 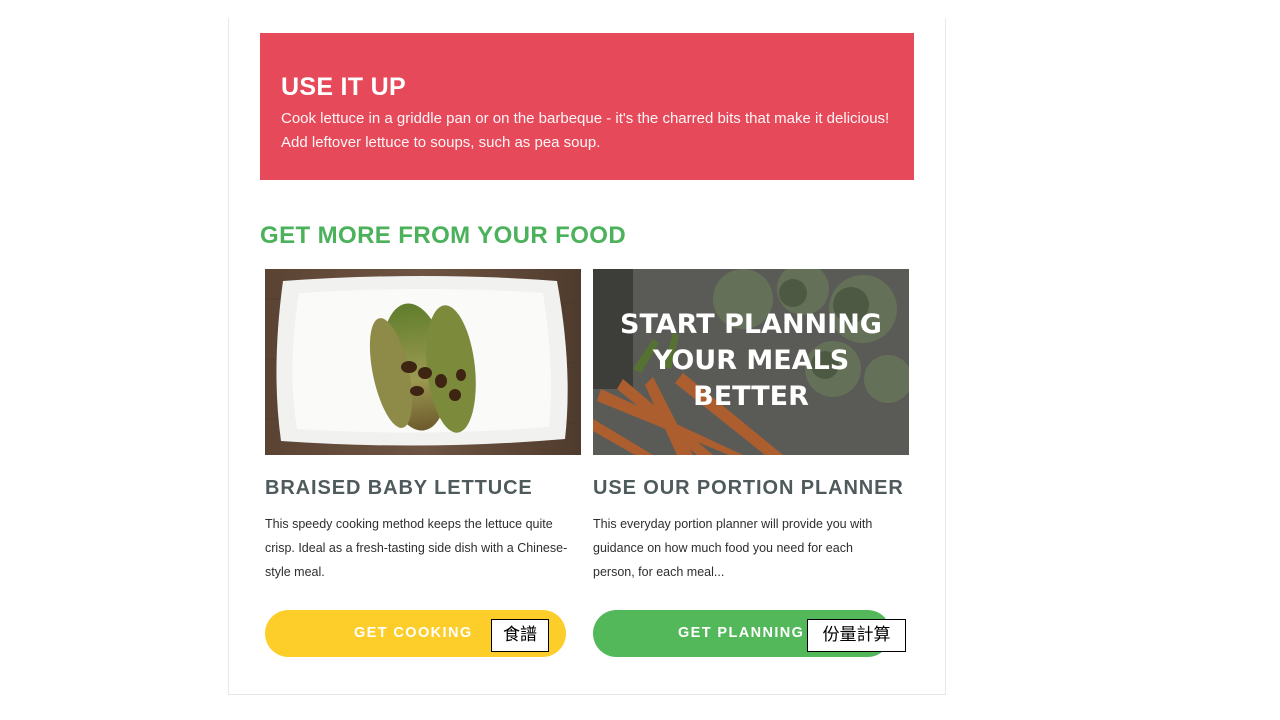 I want to click on portion-planner-image: START PLANNING YOUR MEALS BETTER, so click(x=751, y=362).